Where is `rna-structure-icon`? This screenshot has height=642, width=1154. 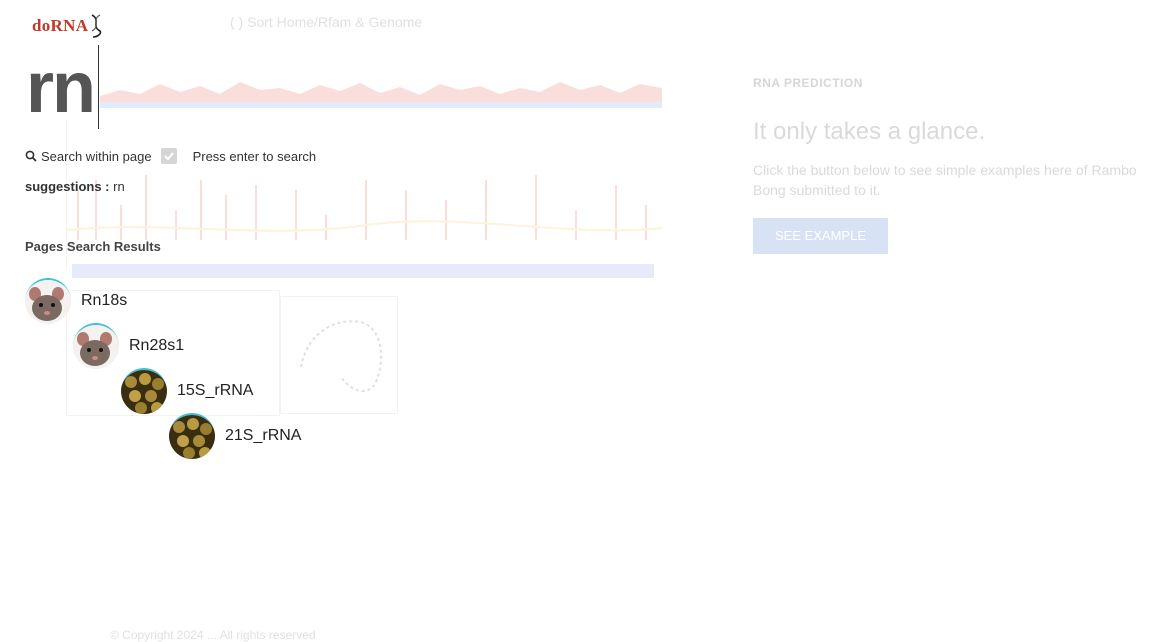 rna-structure-icon is located at coordinates (341, 356).